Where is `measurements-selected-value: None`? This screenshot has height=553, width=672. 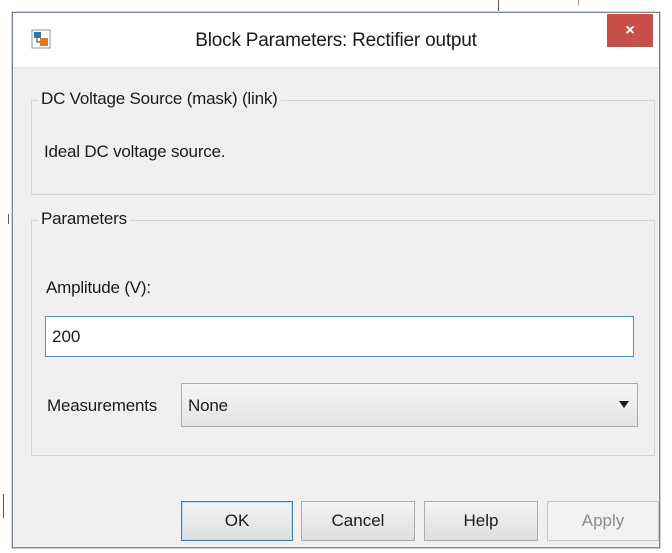
measurements-selected-value: None is located at coordinates (208, 405).